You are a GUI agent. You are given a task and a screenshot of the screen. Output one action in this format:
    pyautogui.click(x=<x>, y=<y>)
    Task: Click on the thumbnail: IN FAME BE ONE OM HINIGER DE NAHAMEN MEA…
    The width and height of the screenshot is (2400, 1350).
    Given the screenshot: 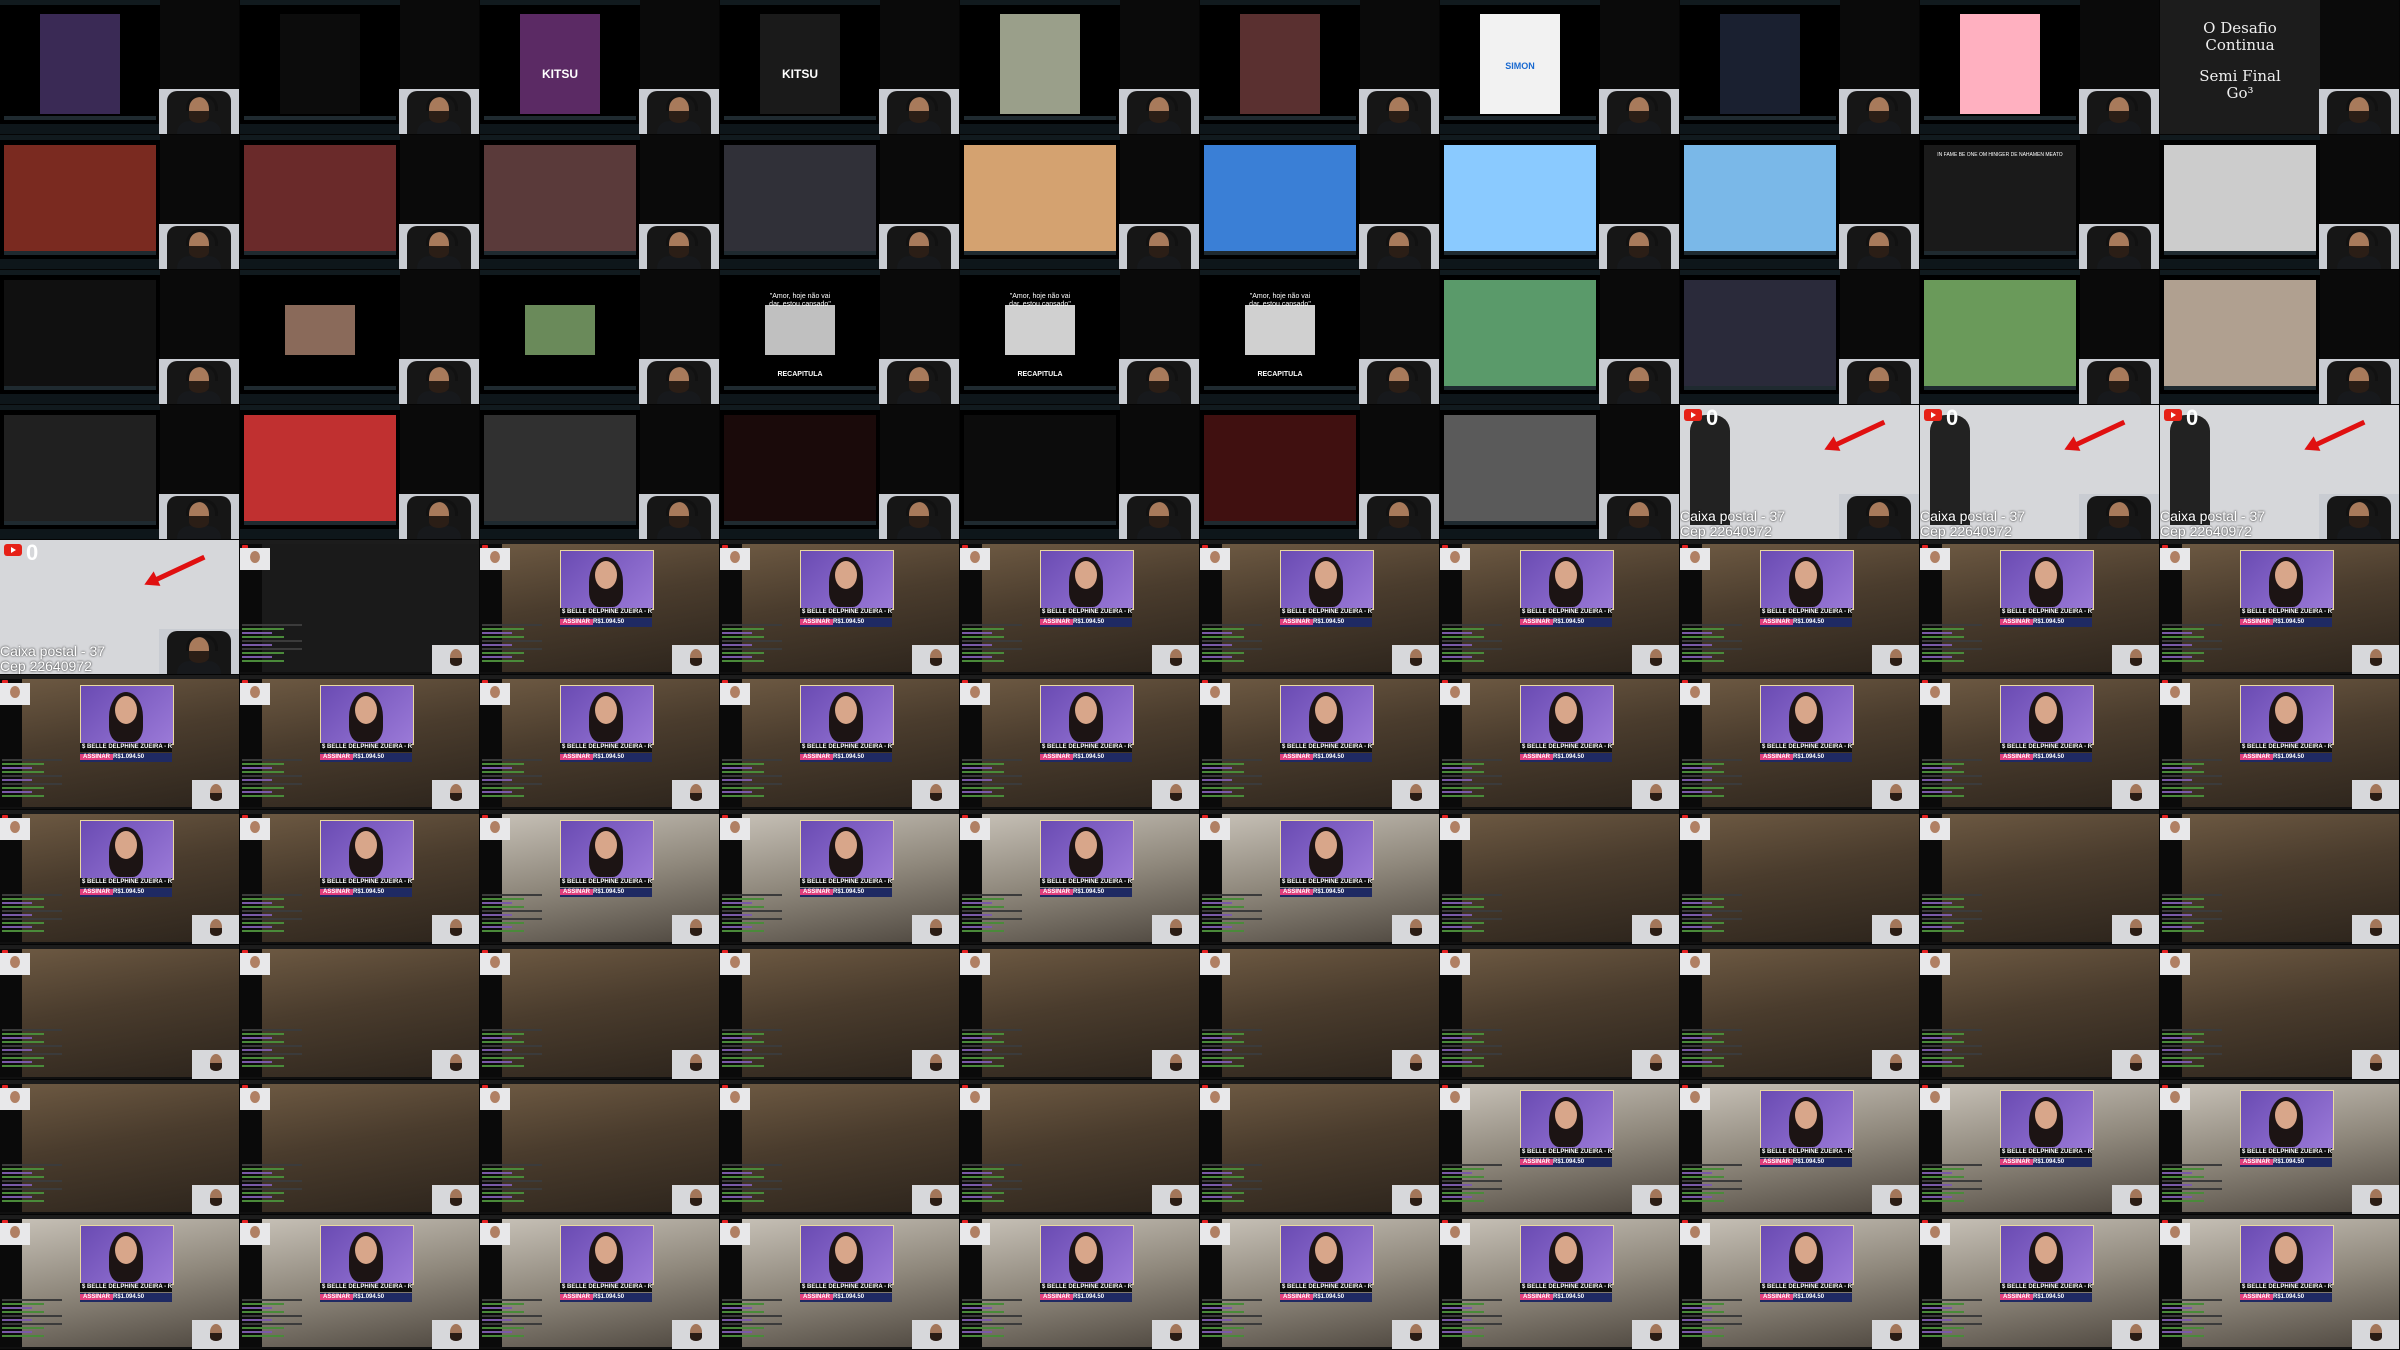 What is the action you would take?
    pyautogui.click(x=2040, y=202)
    